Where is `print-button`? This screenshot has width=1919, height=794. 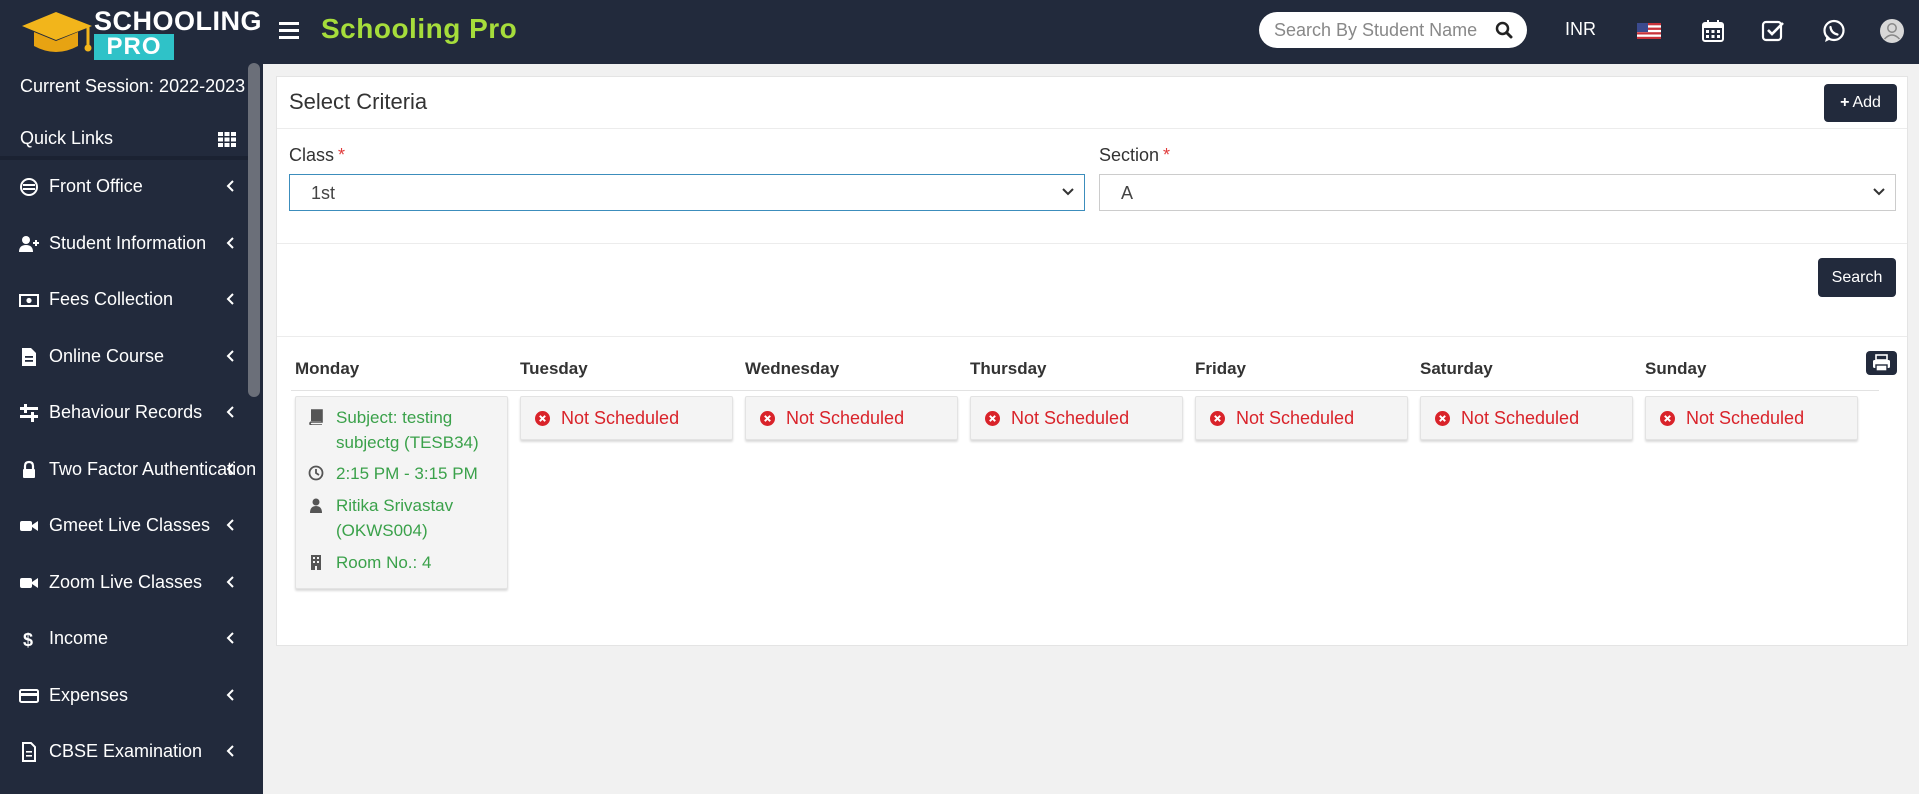
print-button is located at coordinates (1881, 363).